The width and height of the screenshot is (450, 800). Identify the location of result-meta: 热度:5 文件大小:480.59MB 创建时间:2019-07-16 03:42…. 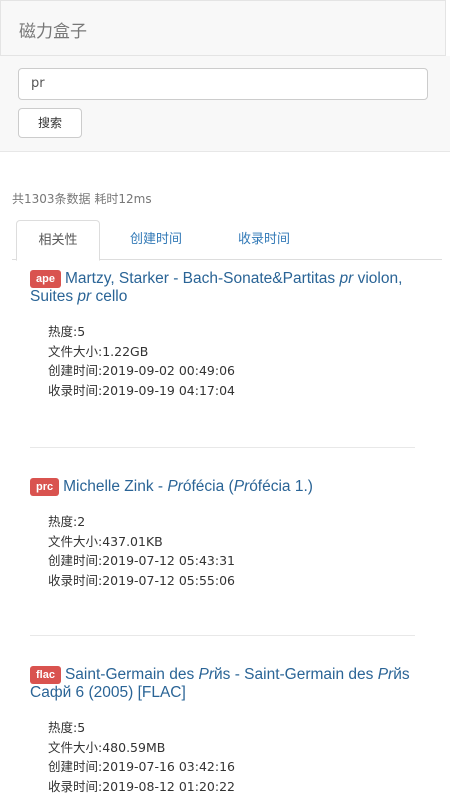
(225, 757).